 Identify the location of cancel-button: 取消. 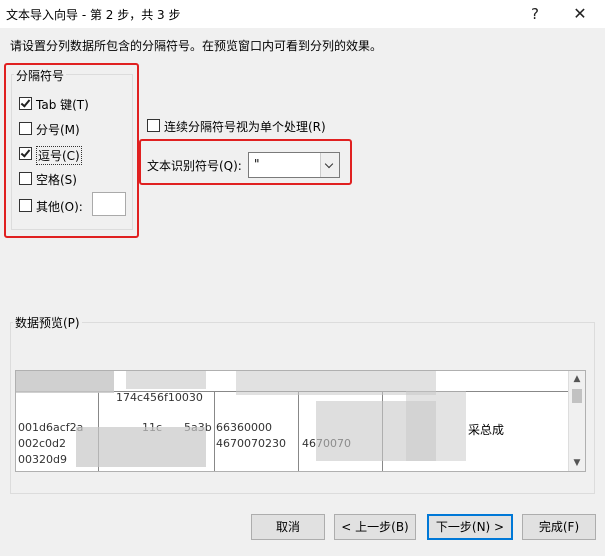
(288, 527).